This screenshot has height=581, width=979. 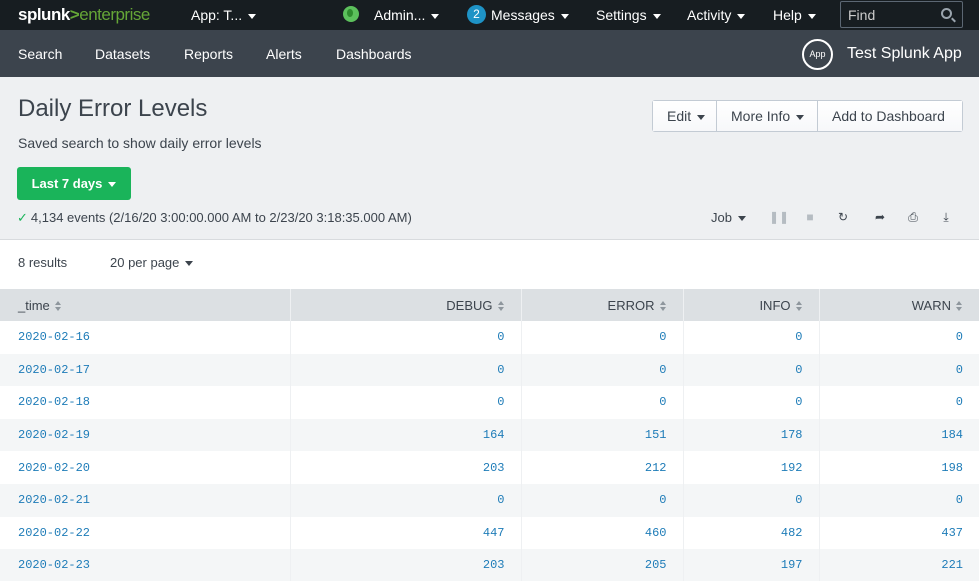 I want to click on cell-warn: 184, so click(x=899, y=435).